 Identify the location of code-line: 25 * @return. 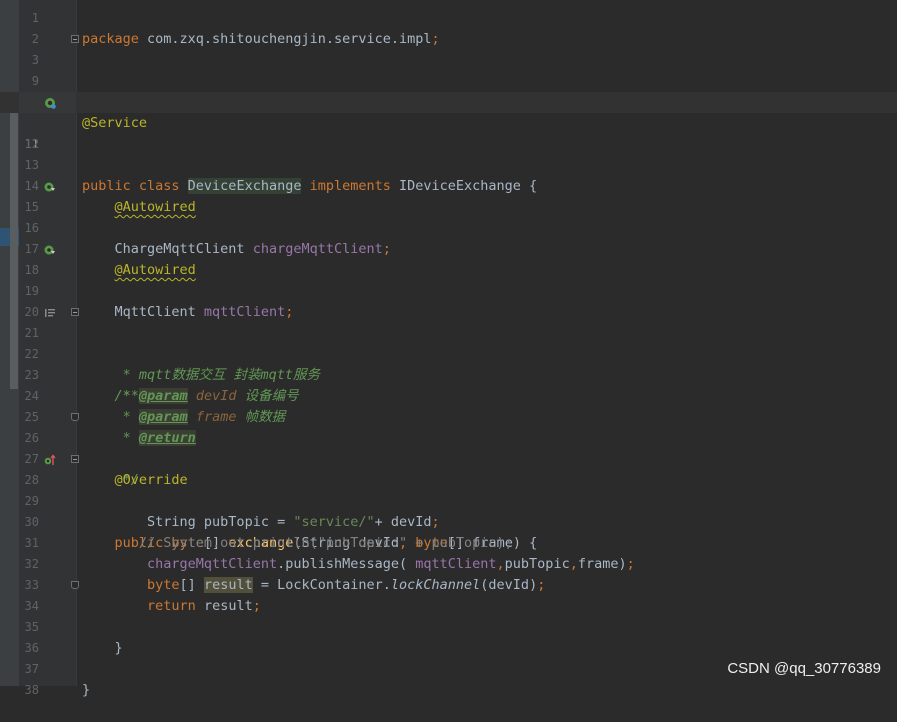
(448, 416).